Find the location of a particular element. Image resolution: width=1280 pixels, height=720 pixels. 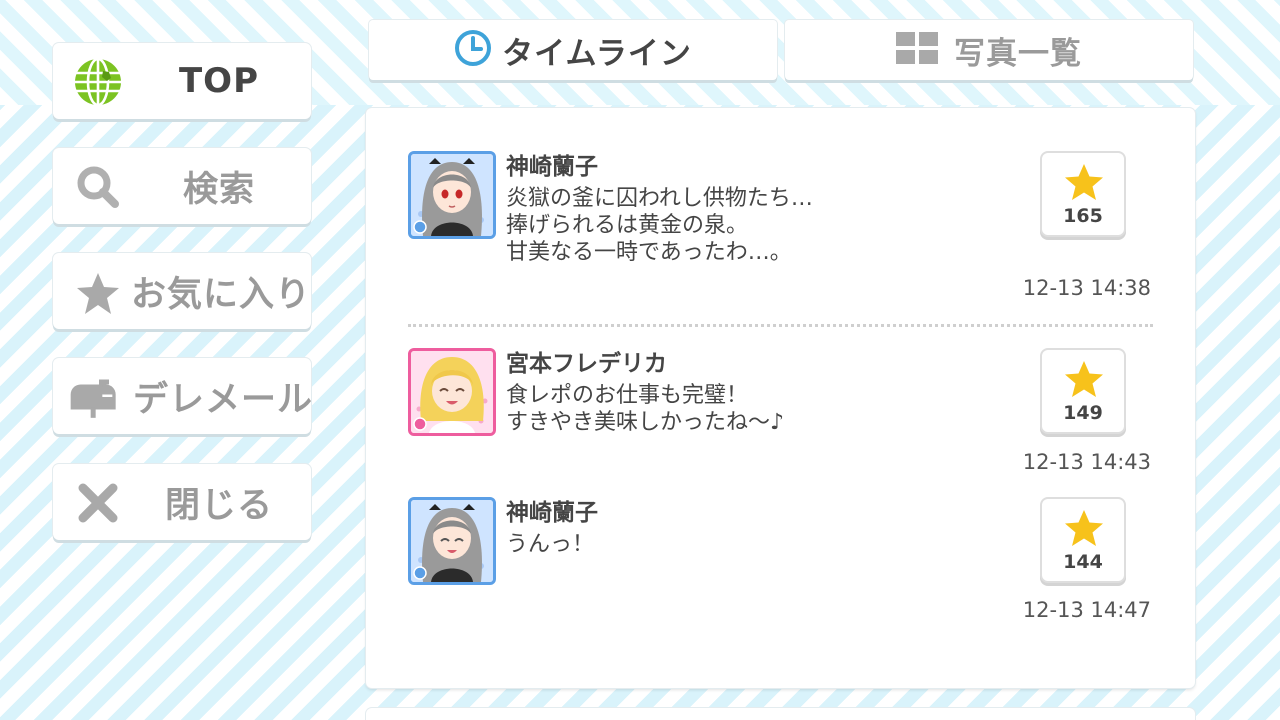

like-count: 144 is located at coordinates (1083, 562).